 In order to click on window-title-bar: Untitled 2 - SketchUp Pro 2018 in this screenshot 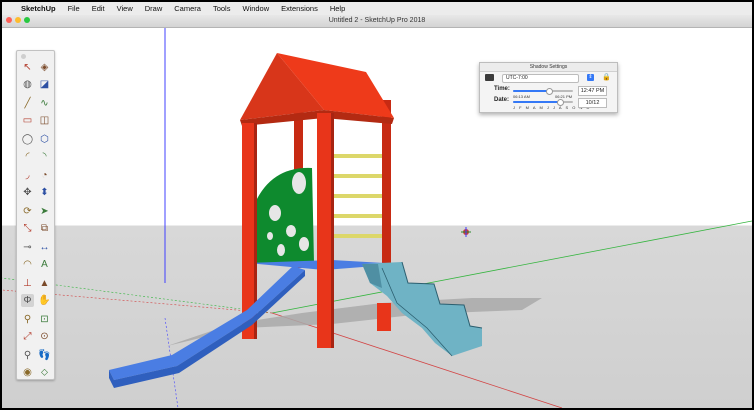, I will do `click(377, 21)`.